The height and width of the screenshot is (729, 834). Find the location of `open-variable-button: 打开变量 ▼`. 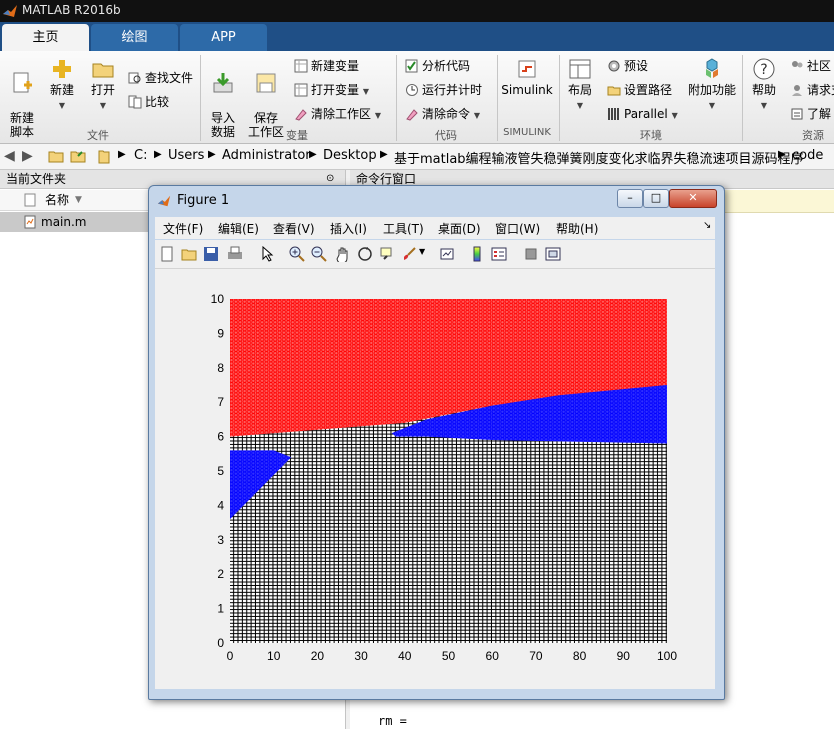

open-variable-button: 打开变量 ▼ is located at coordinates (331, 90).